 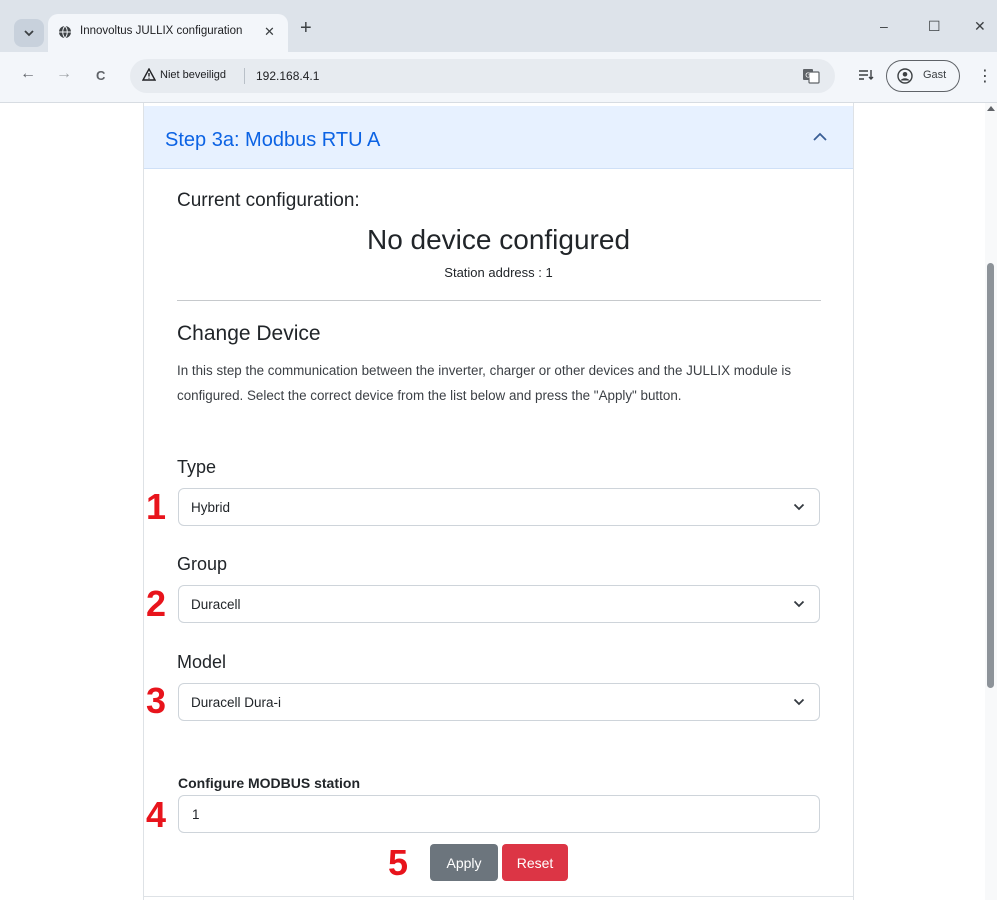 I want to click on profile-label: Gast, so click(x=935, y=75).